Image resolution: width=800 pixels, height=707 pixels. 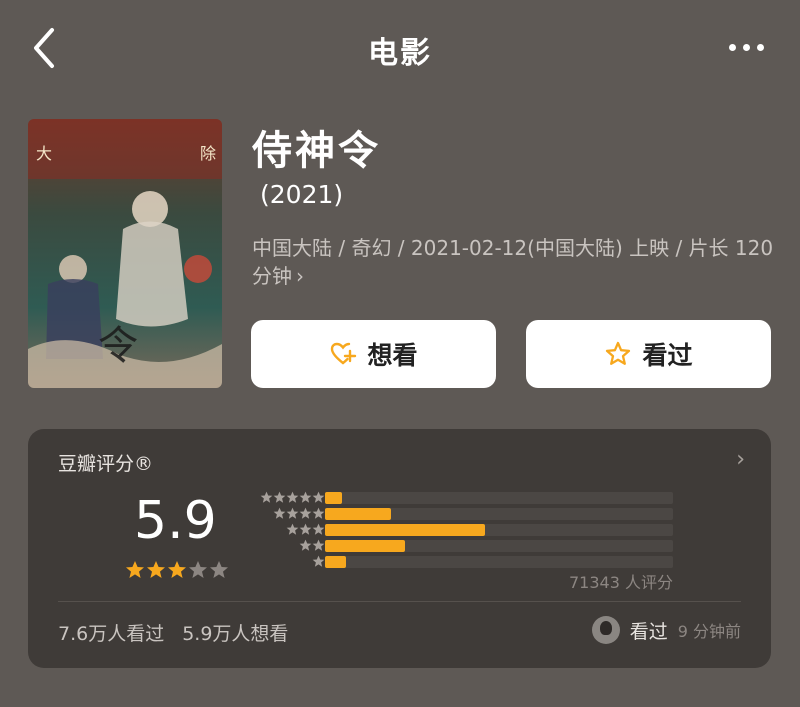 What do you see at coordinates (173, 632) in the screenshot?
I see `audience-stats: 7.6万人看过 5.9万人想看` at bounding box center [173, 632].